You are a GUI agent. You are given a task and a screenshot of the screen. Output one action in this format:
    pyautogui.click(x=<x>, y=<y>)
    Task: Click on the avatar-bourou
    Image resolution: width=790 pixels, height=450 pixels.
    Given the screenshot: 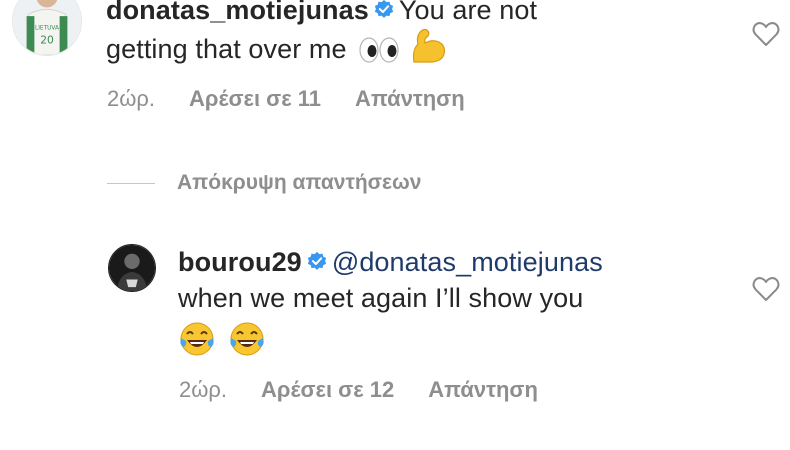 What is the action you would take?
    pyautogui.click(x=132, y=268)
    